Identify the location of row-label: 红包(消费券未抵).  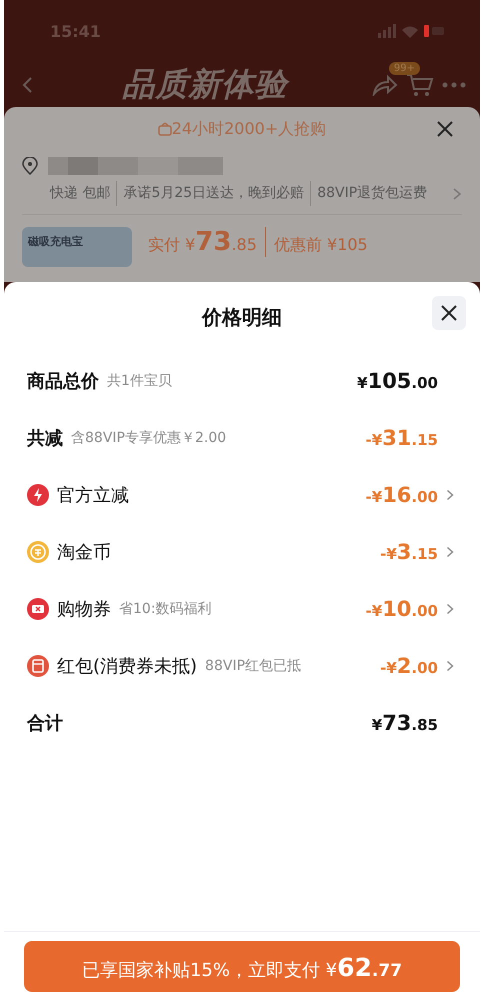
(127, 666).